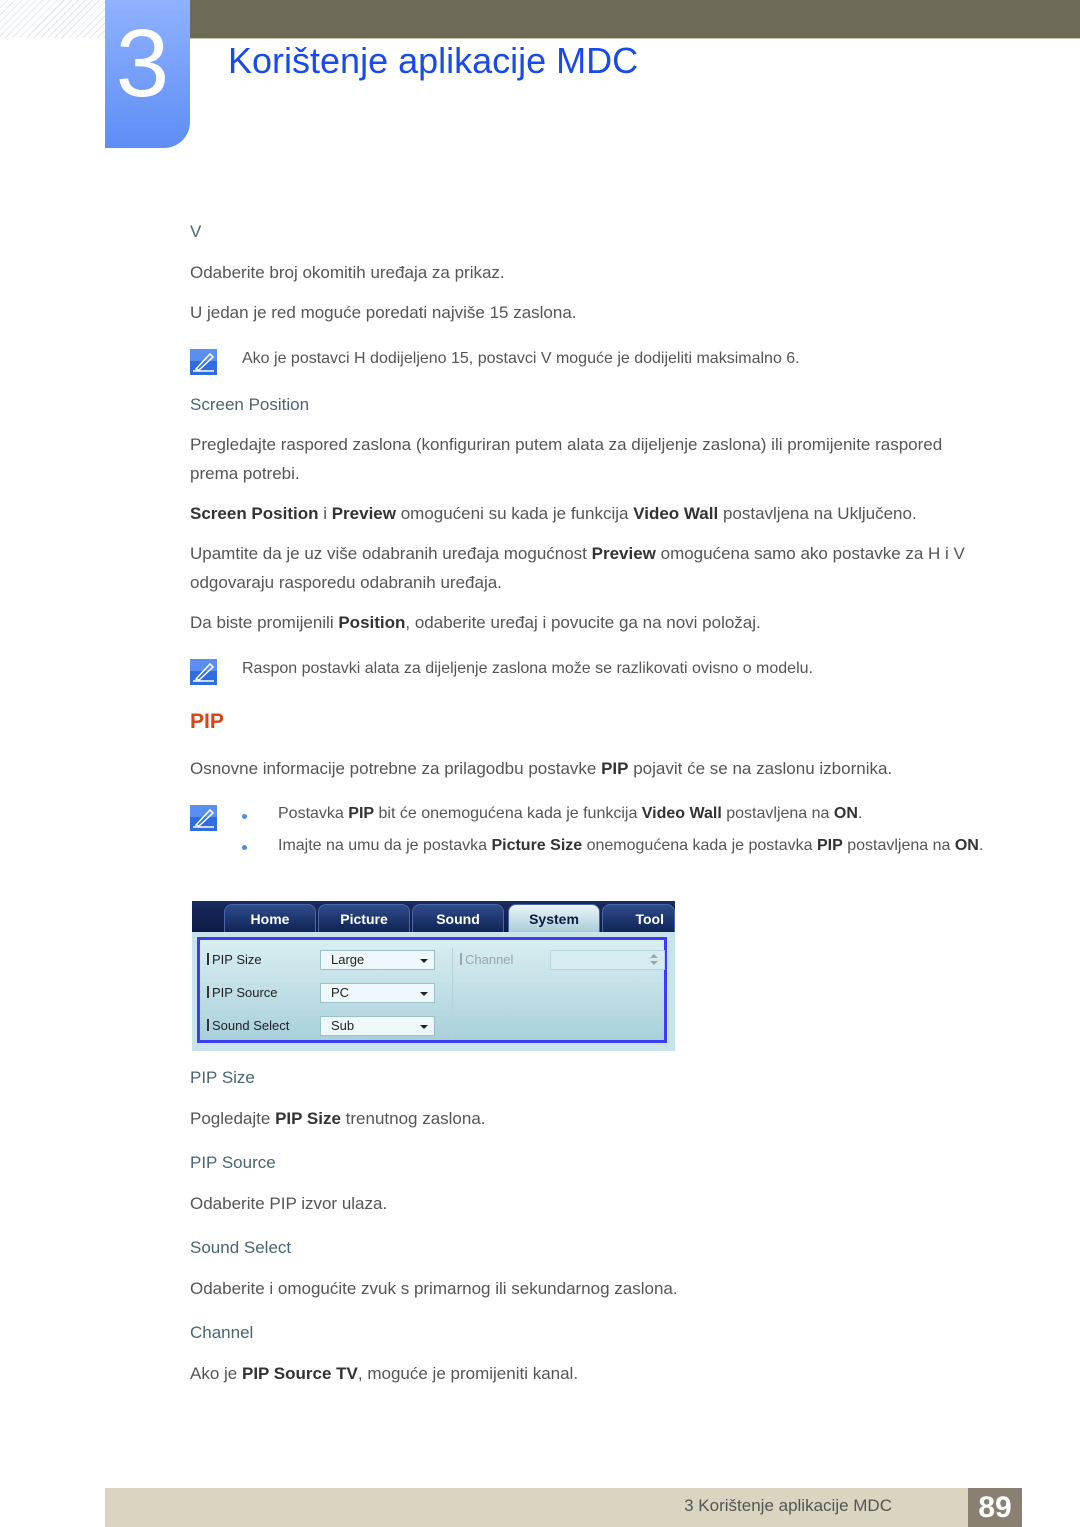 This screenshot has width=1080, height=1527. Describe the element at coordinates (638, 918) in the screenshot. I see `tab-tool: Tool` at that location.